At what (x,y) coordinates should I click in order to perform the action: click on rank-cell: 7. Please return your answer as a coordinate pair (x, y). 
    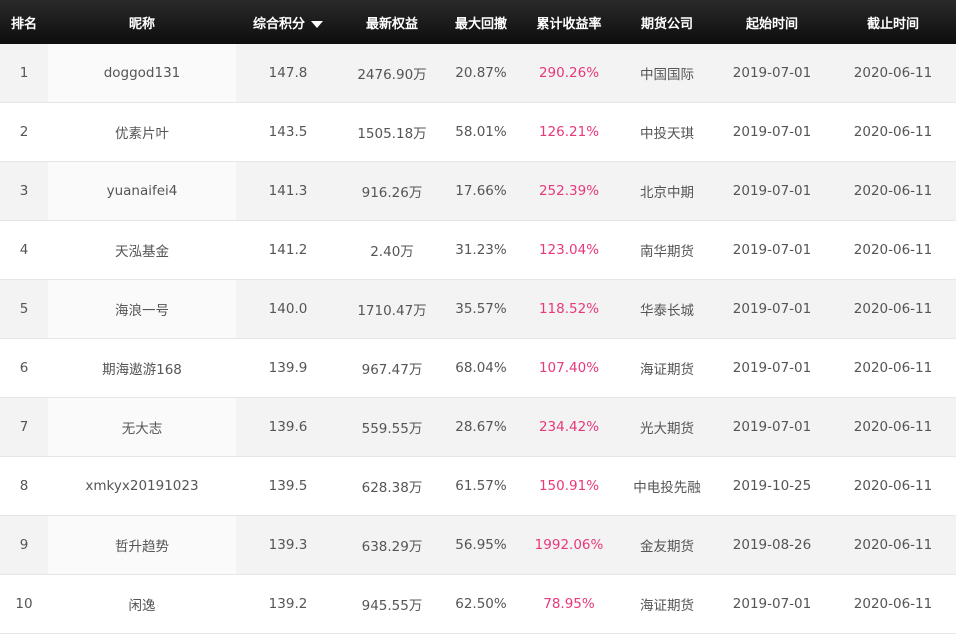
    Looking at the image, I should click on (24, 427).